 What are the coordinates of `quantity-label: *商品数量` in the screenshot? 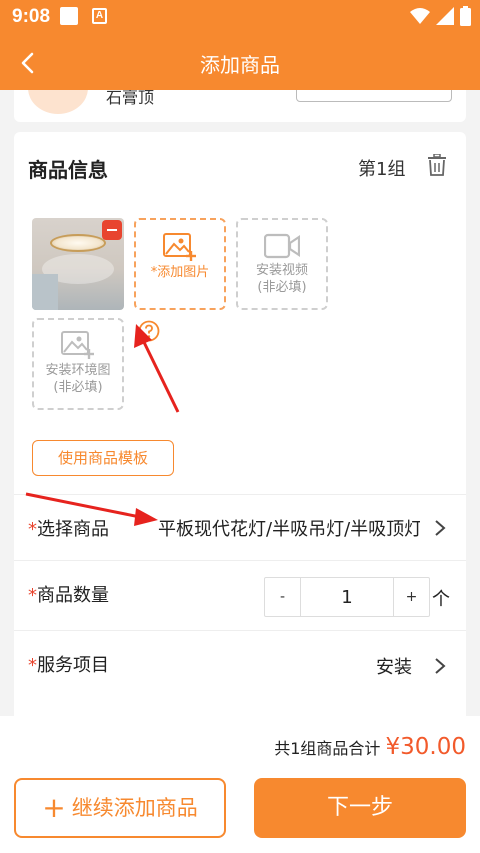 It's located at (68, 595).